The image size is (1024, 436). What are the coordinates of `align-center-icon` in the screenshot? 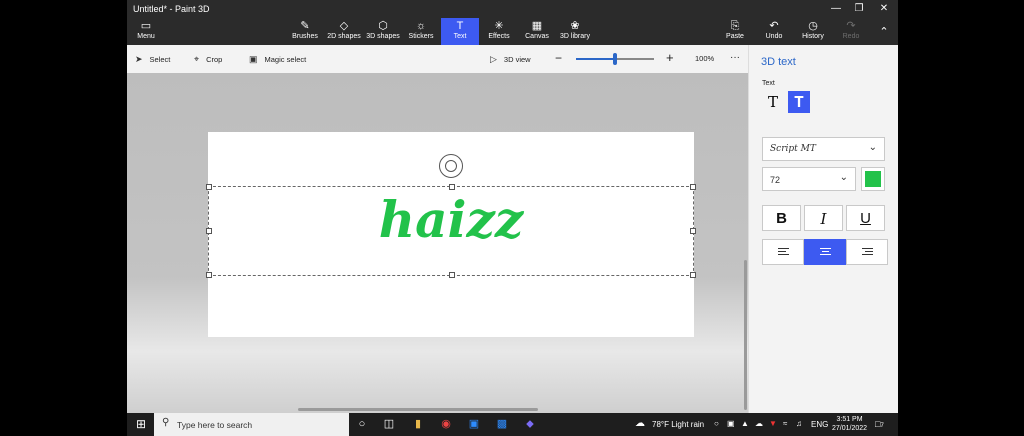 It's located at (825, 252).